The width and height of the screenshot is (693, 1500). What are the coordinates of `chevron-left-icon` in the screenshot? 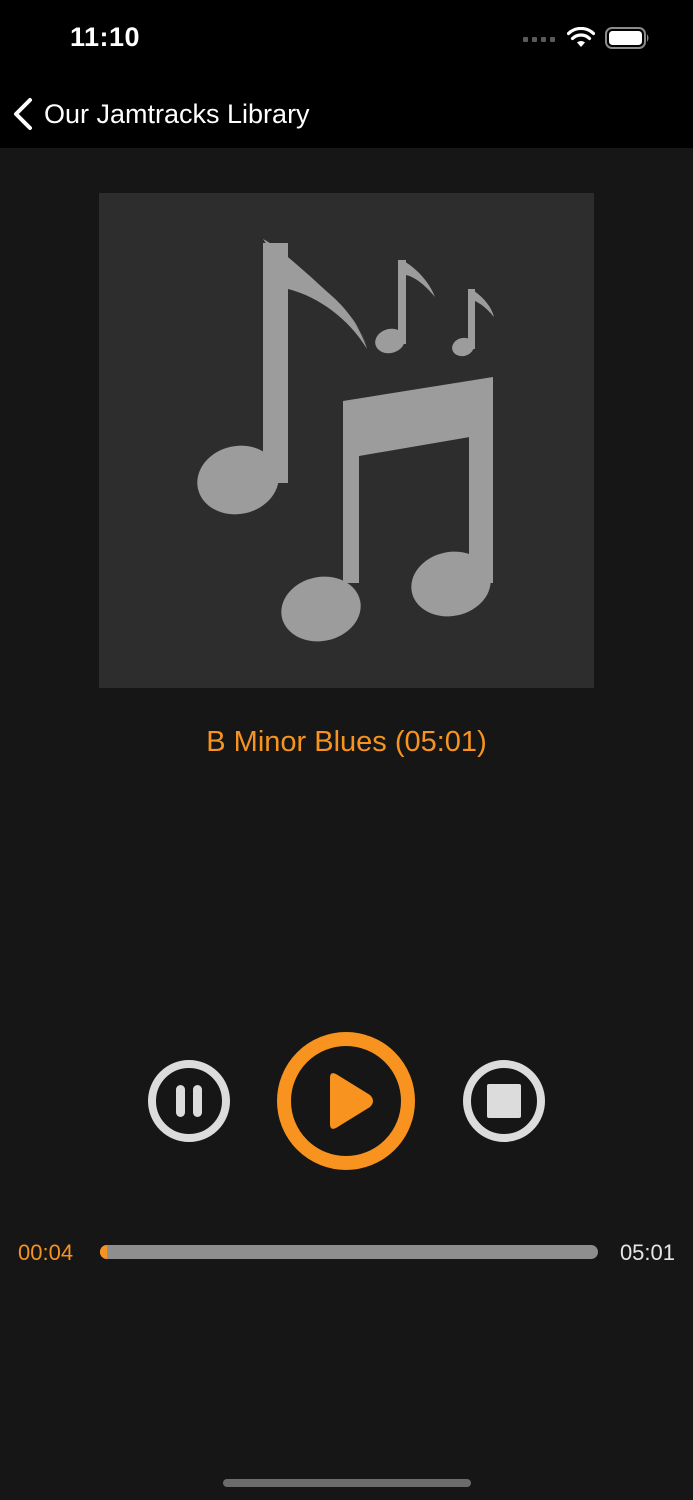 It's located at (23, 114).